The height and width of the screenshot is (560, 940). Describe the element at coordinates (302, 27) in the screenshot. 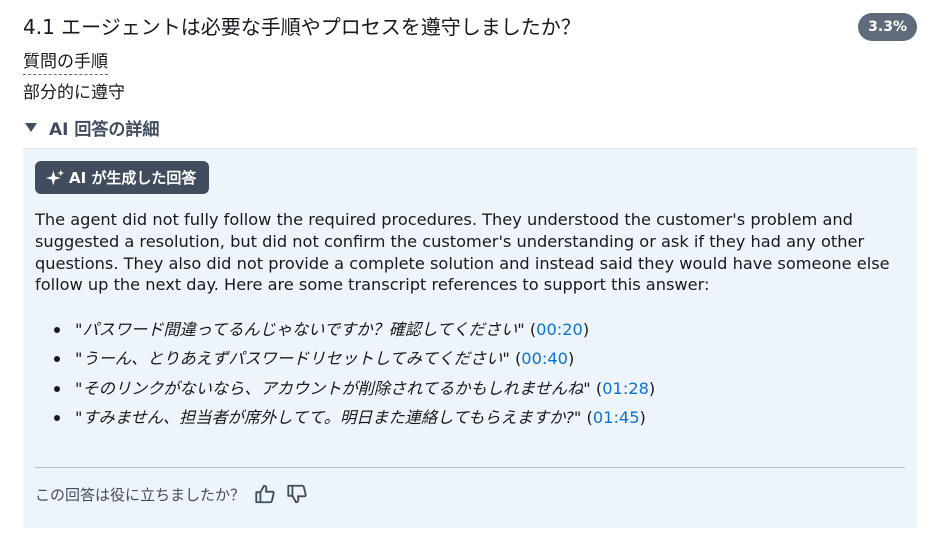

I see `question-title: 4.1 エージェントは必要な手順やプロセスを遵守しましたか？` at that location.